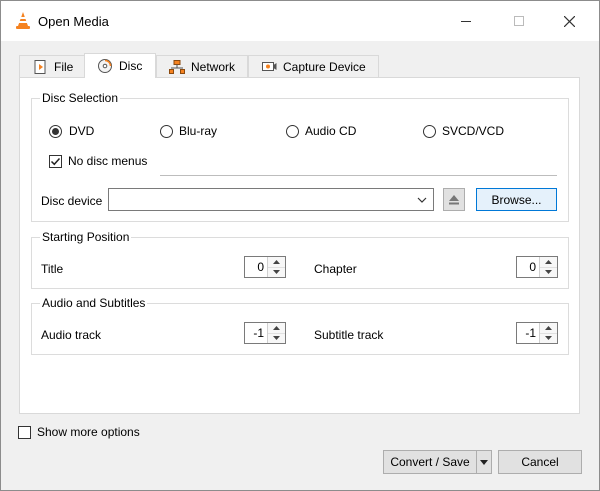 The image size is (600, 491). I want to click on convert-save-label: Convert / Save, so click(430, 462).